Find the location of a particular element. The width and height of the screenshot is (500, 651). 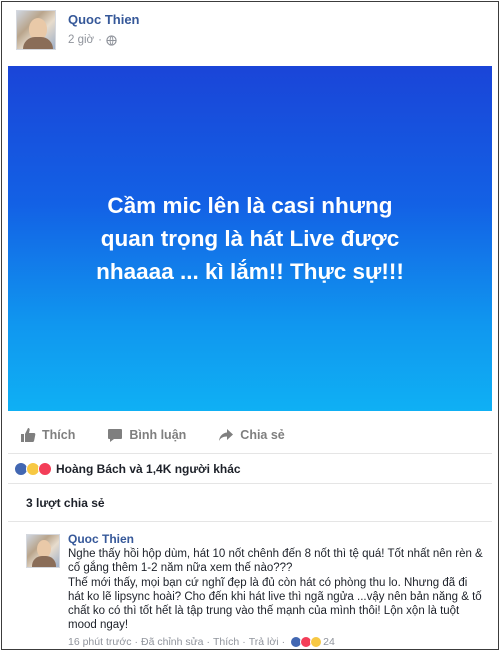

post-actions-bar: Thích Bình luận Chia sẻ is located at coordinates (250, 435).